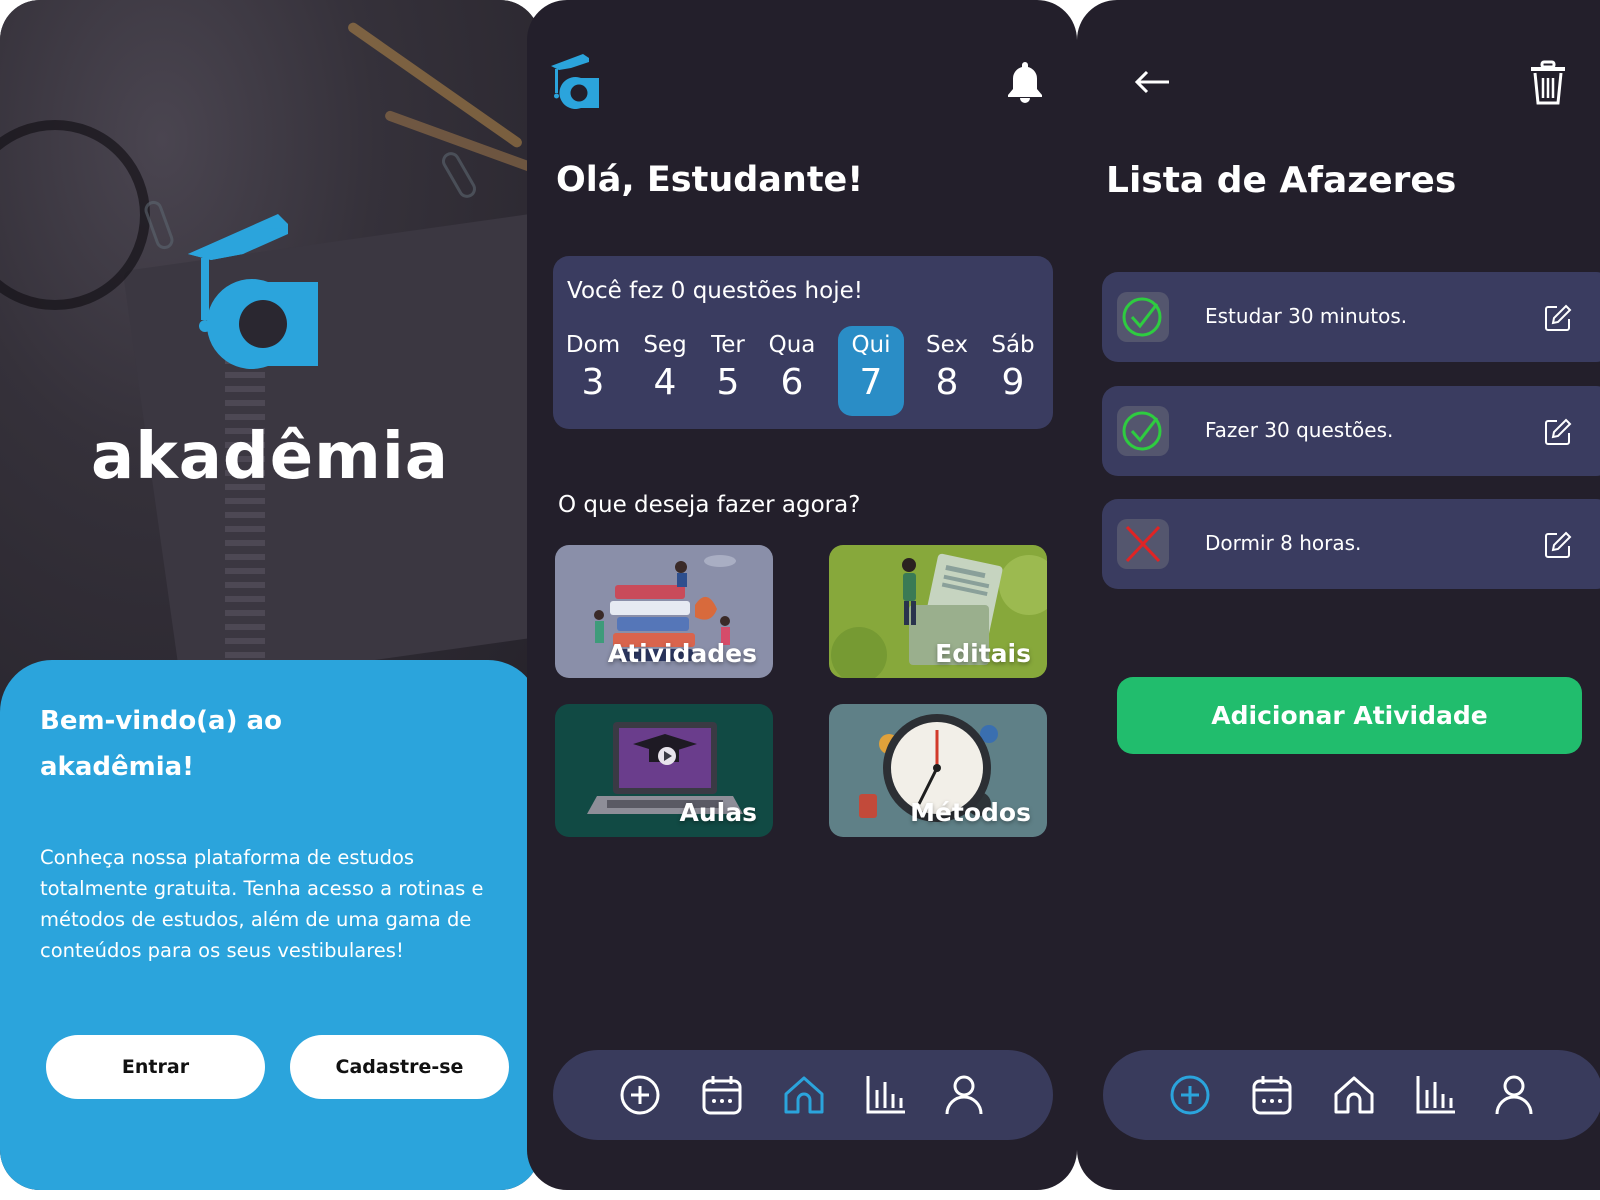 This screenshot has width=1600, height=1200. I want to click on todo-text: Estudar 30 minutos., so click(1306, 316).